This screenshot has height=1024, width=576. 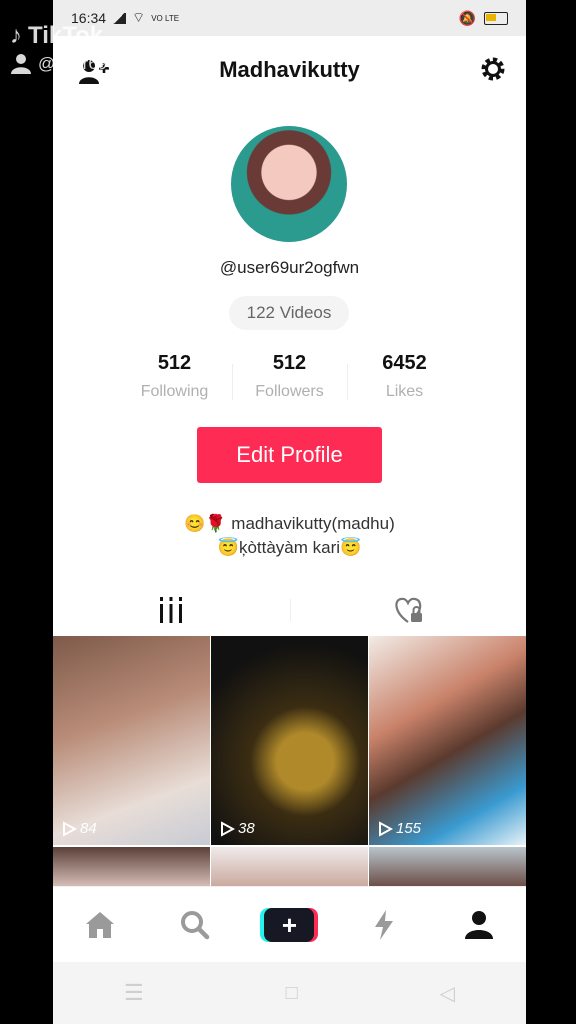 I want to click on stat-likes: 6452 Likes, so click(x=404, y=376).